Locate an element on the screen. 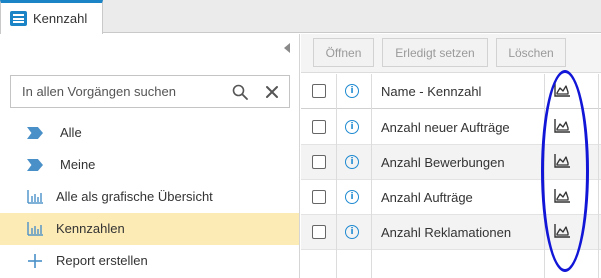  sidebar-item-kennzahlen: Kennzahlen is located at coordinates (149, 229).